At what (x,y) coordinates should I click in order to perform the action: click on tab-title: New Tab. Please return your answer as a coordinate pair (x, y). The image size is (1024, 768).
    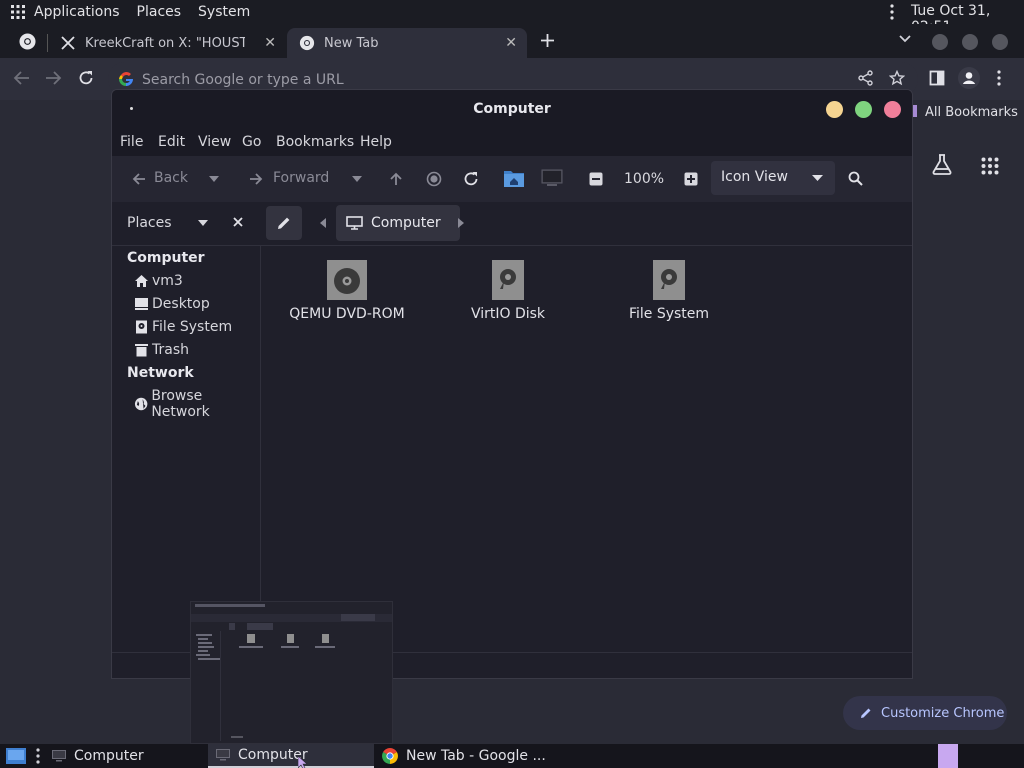
    Looking at the image, I should click on (351, 43).